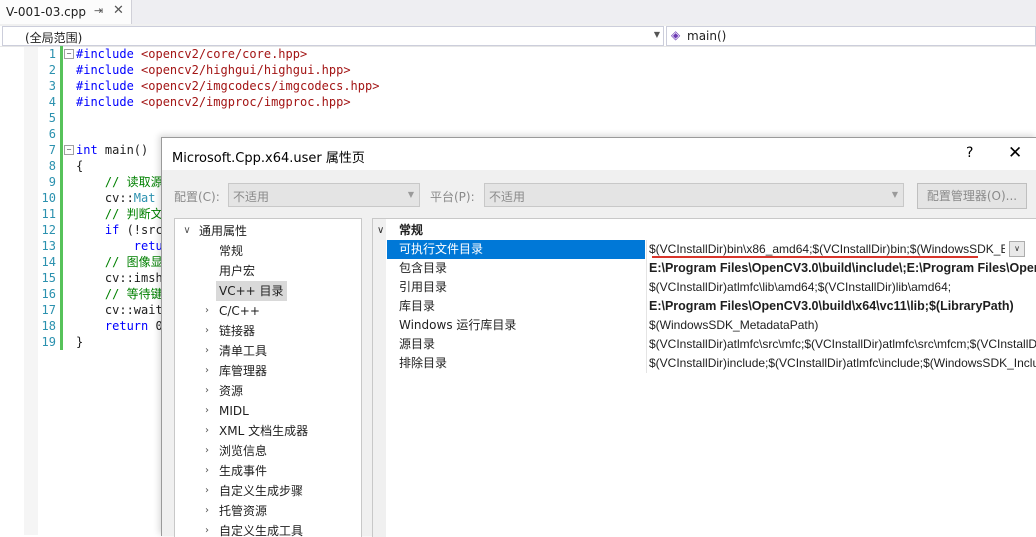  What do you see at coordinates (423, 268) in the screenshot?
I see `property-name: 包含目录` at bounding box center [423, 268].